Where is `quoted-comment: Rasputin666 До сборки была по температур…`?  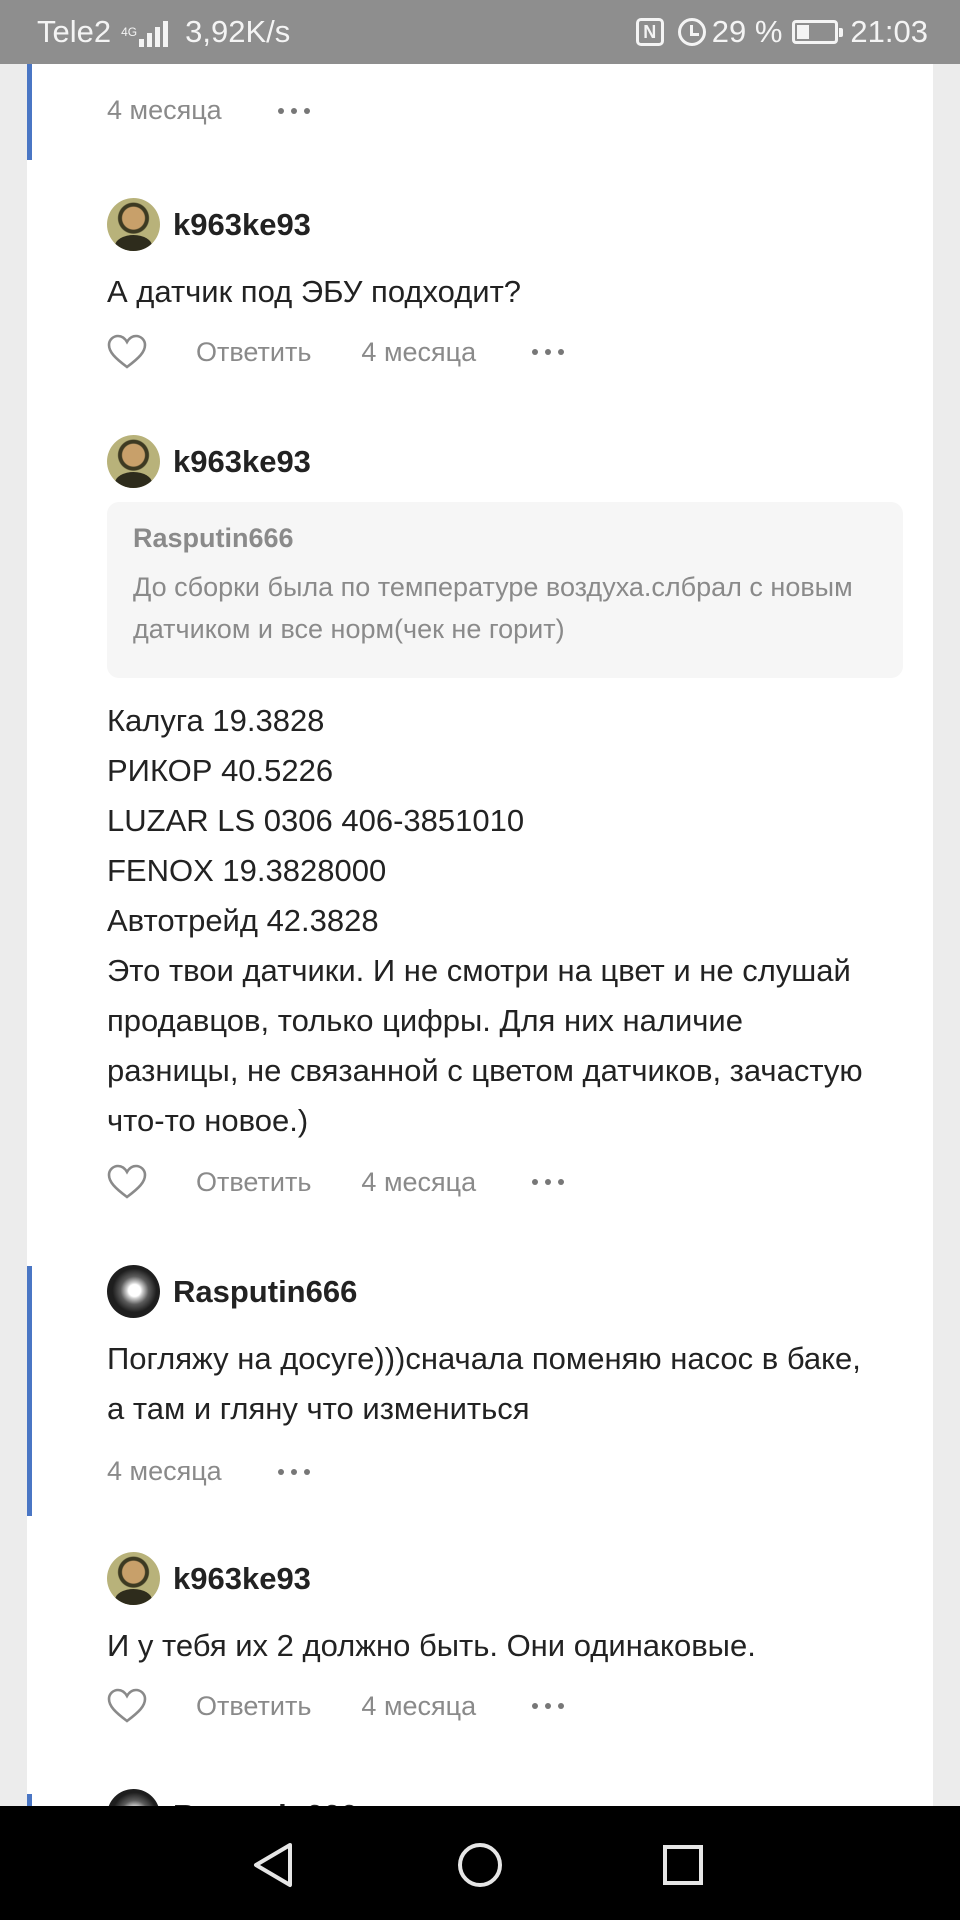 quoted-comment: Rasputin666 До сборки была по температур… is located at coordinates (505, 590).